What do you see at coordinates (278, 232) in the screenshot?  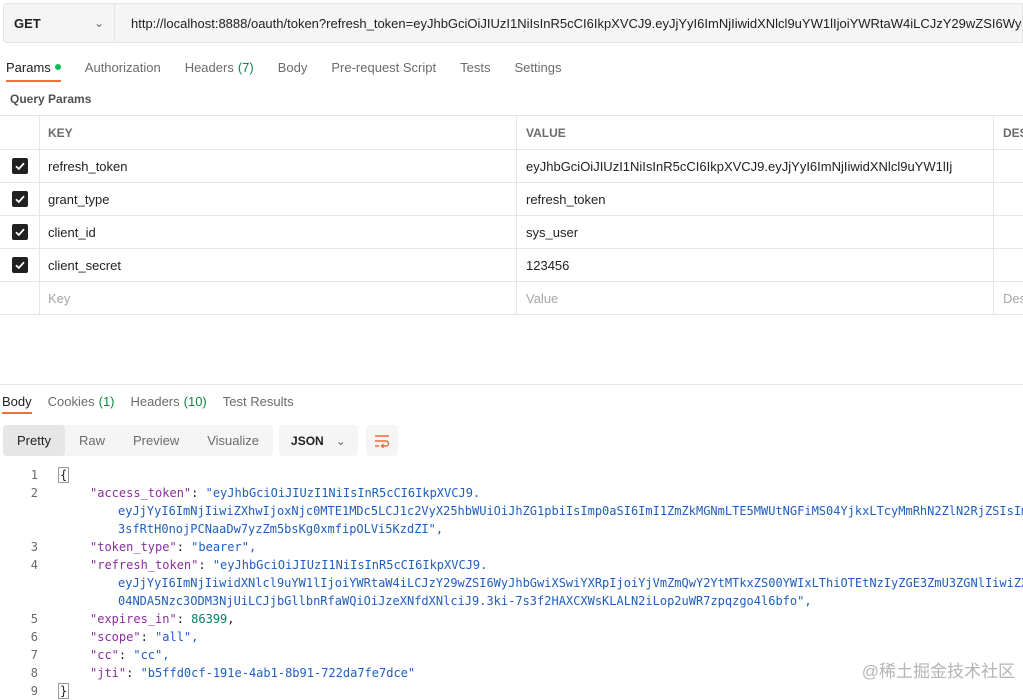 I see `param-key-input: client_id` at bounding box center [278, 232].